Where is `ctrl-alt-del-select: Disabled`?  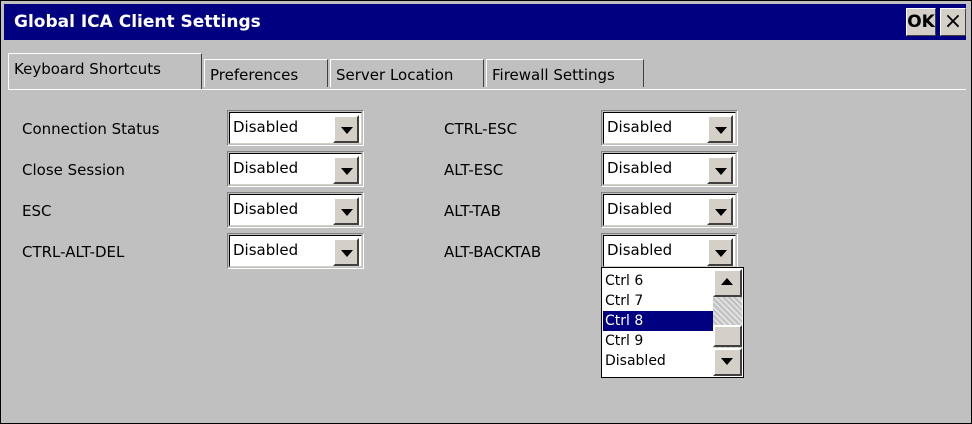
ctrl-alt-del-select: Disabled is located at coordinates (295, 251).